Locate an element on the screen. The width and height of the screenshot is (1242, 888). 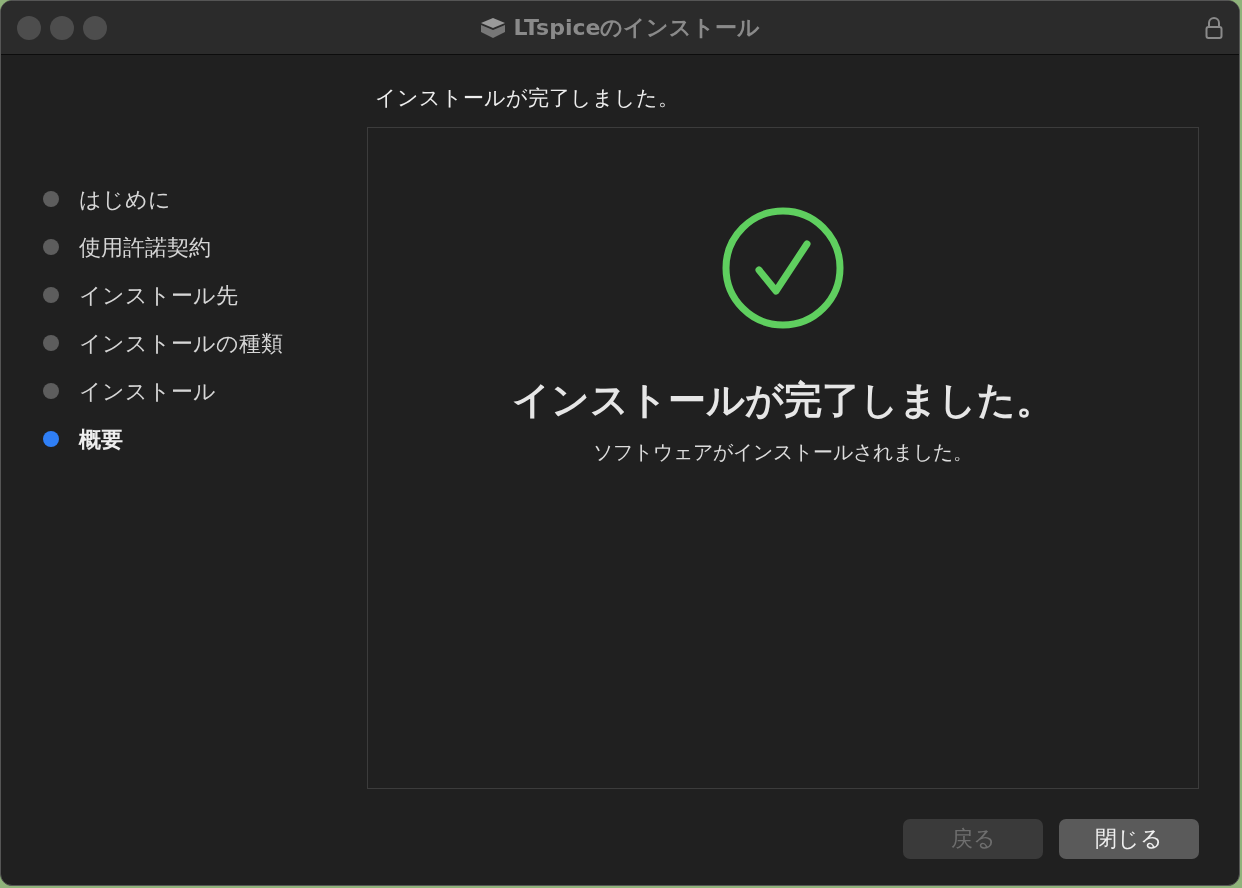
page-header: インストールが完了しました。 is located at coordinates (527, 98).